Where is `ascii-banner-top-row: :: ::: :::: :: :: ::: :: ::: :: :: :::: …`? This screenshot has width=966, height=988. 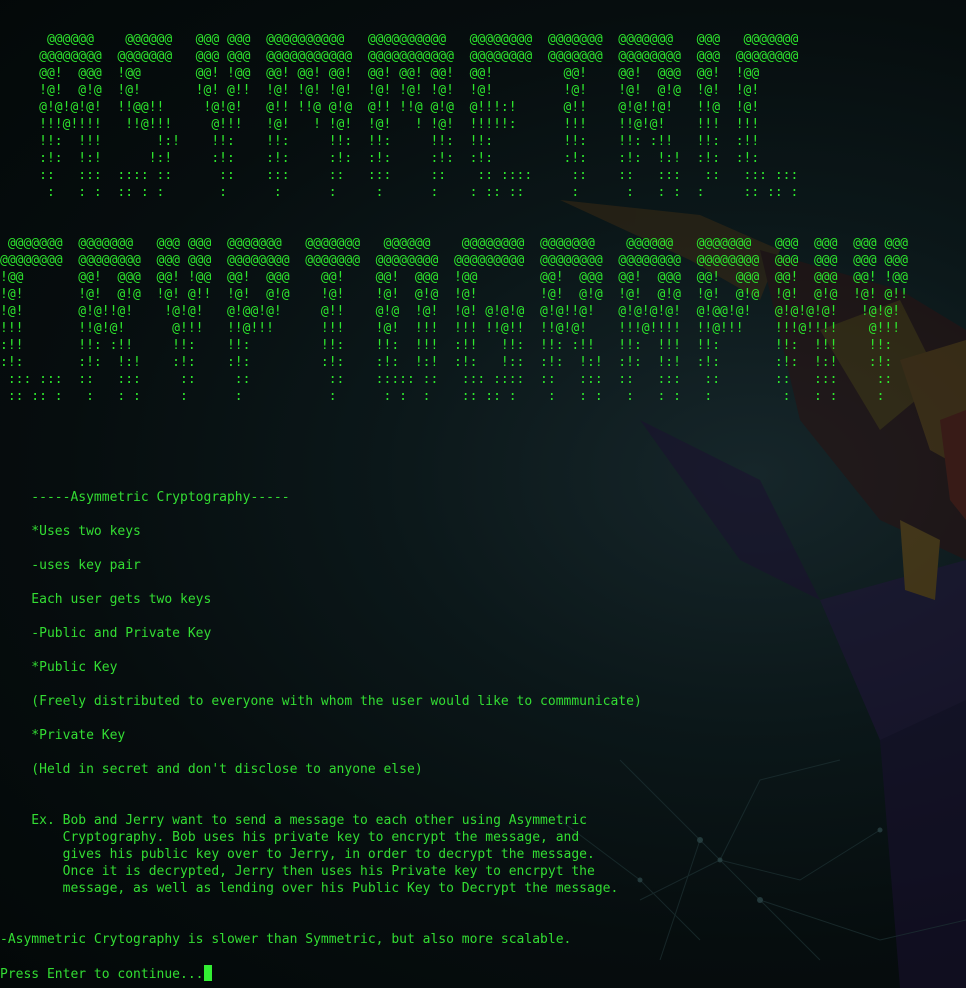
ascii-banner-top-row: :: ::: :::: :: :: ::: :: ::: :: :: :::: … is located at coordinates (399, 175).